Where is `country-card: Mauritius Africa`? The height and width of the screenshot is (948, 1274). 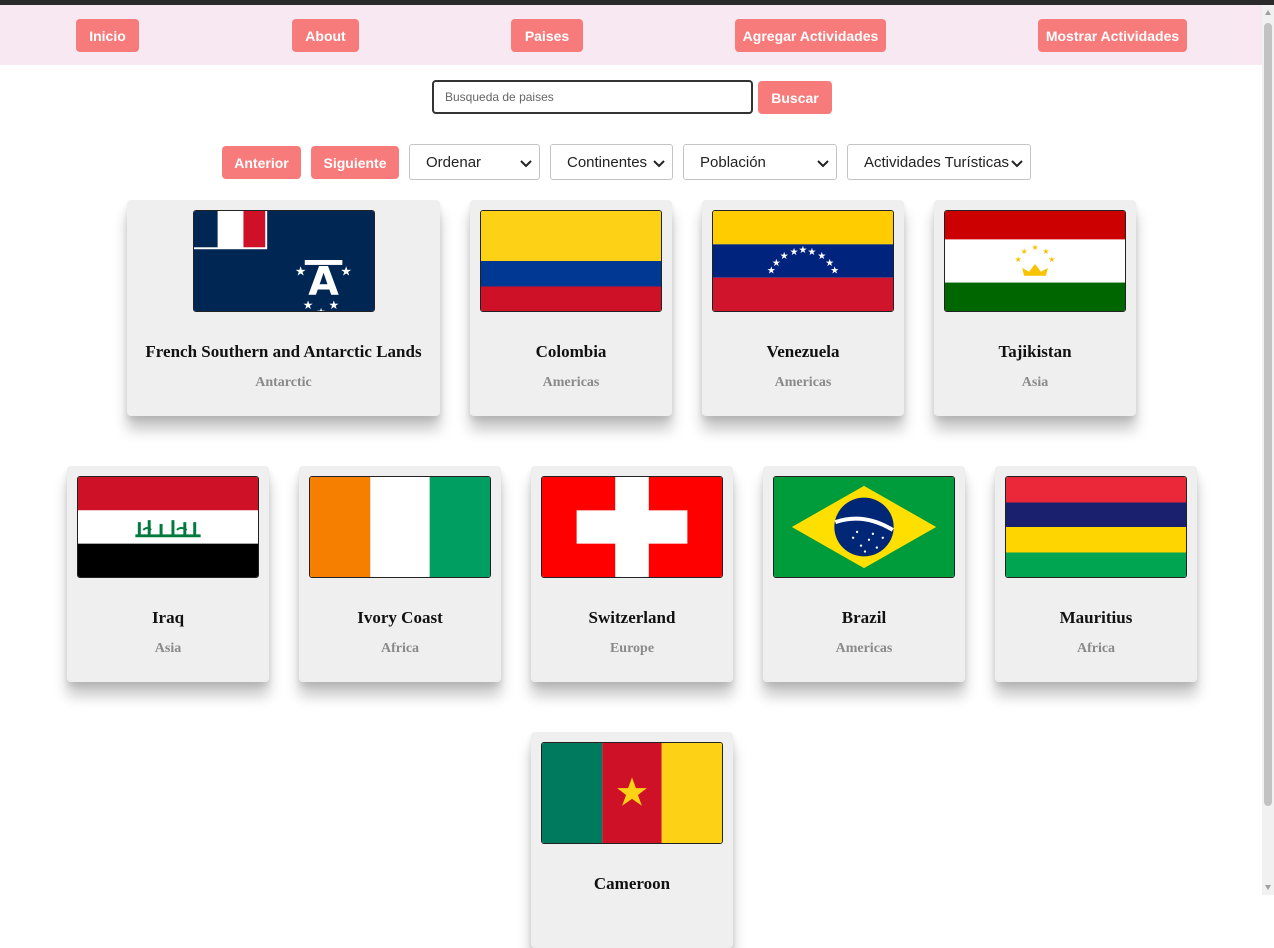
country-card: Mauritius Africa is located at coordinates (1096, 574).